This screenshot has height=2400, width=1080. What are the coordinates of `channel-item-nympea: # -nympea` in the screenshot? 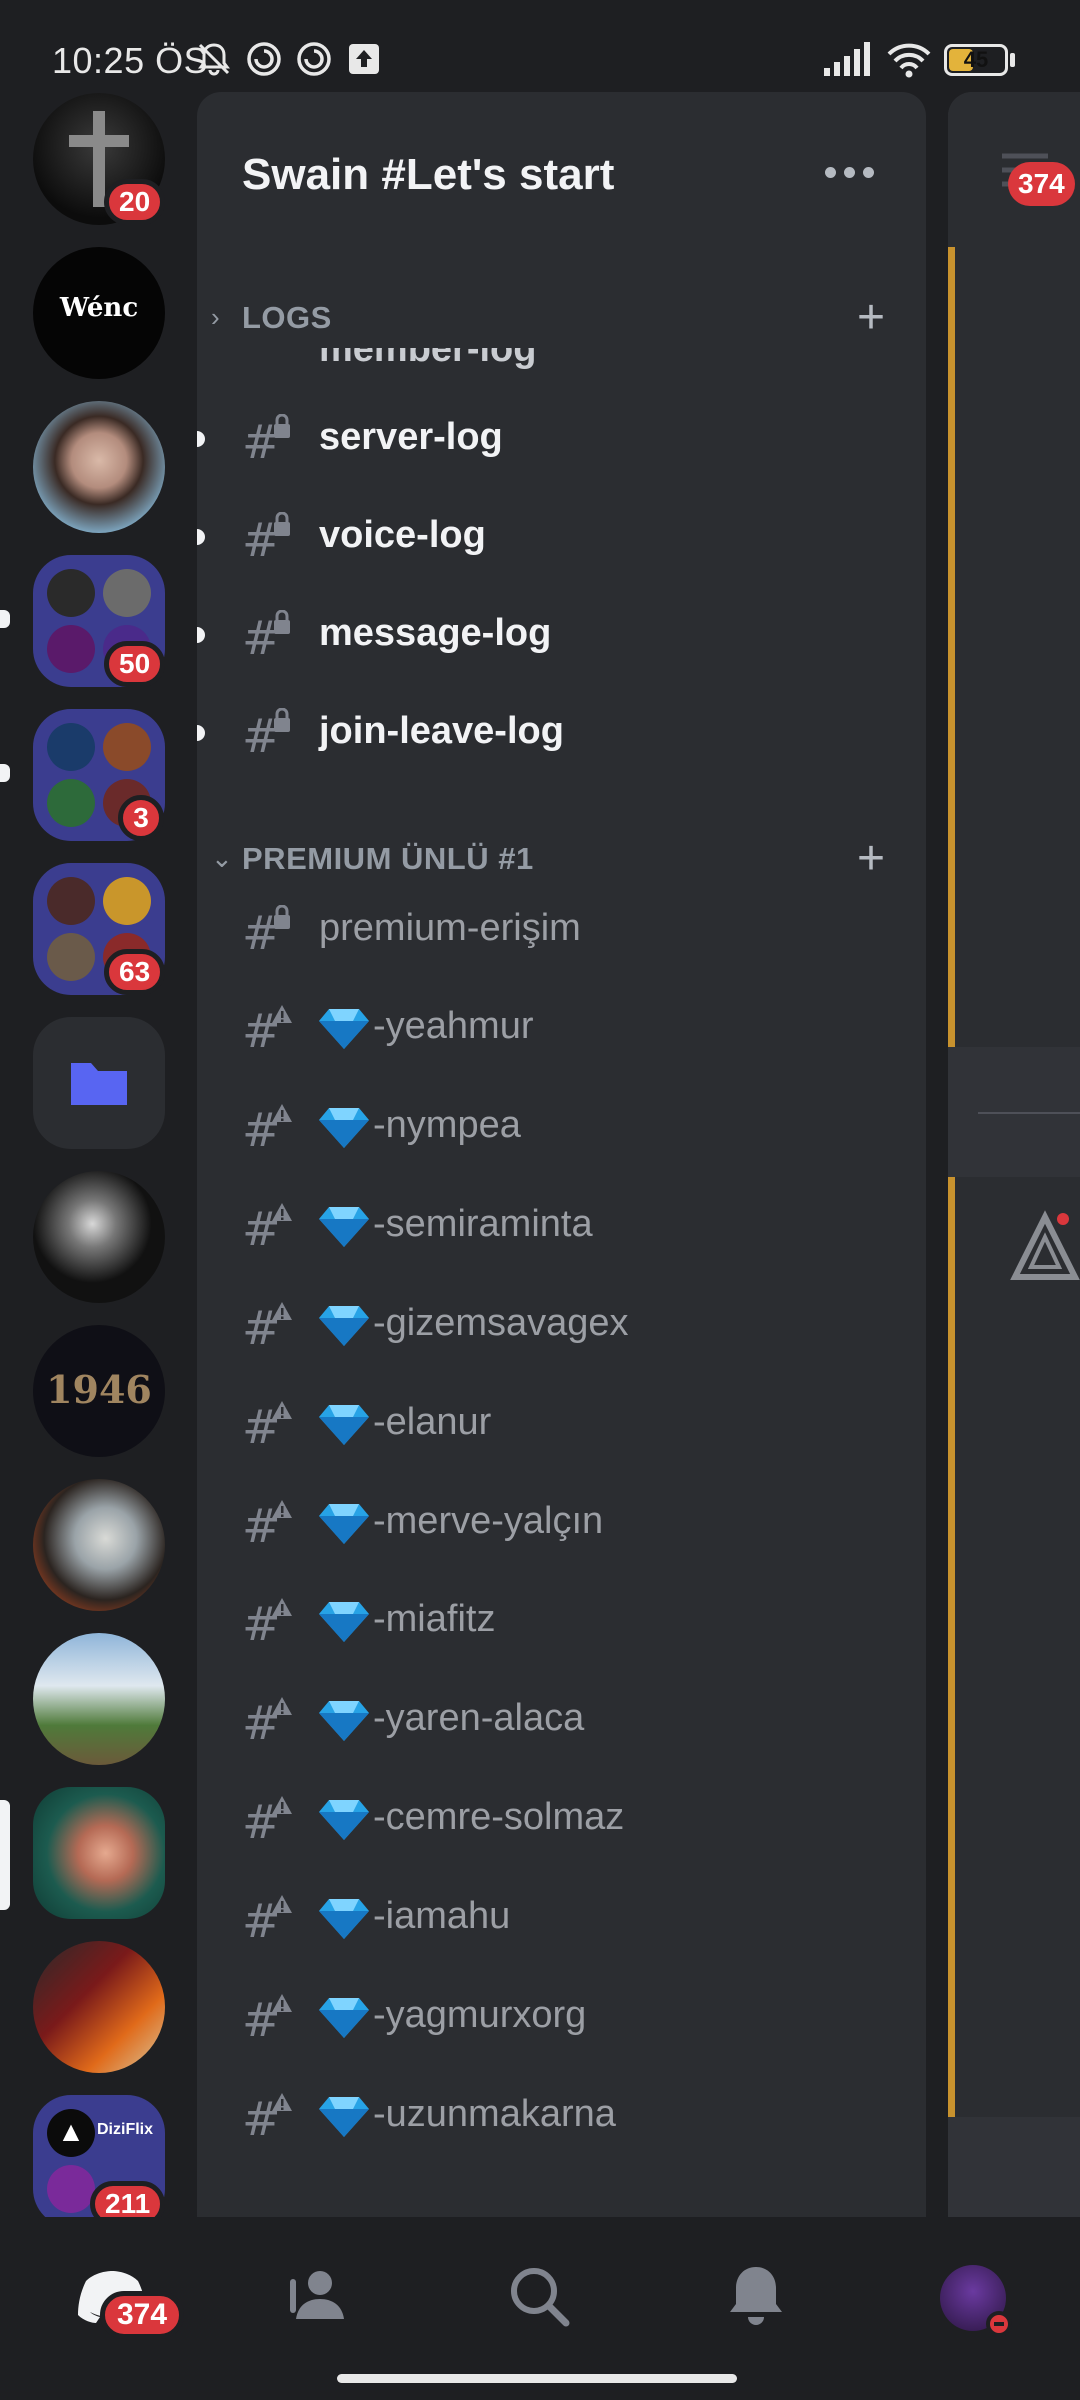 It's located at (561, 1127).